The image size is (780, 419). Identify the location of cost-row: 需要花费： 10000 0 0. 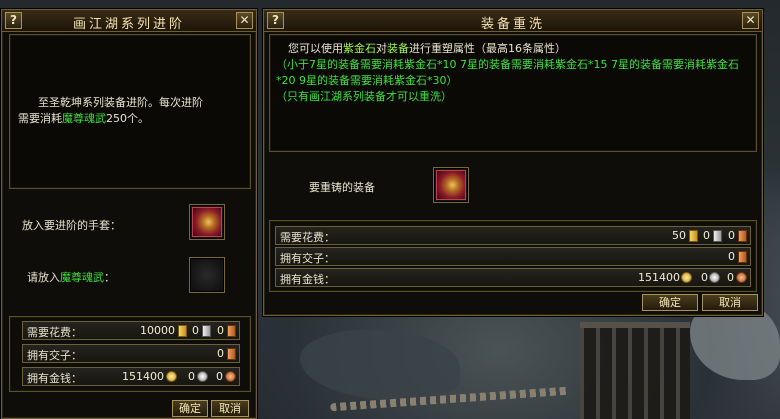
(131, 330).